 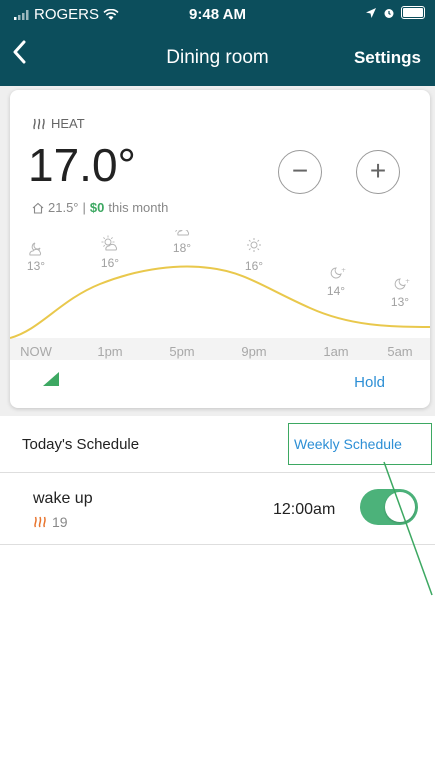 I want to click on forecast-time-label: 1am, so click(x=335, y=351).